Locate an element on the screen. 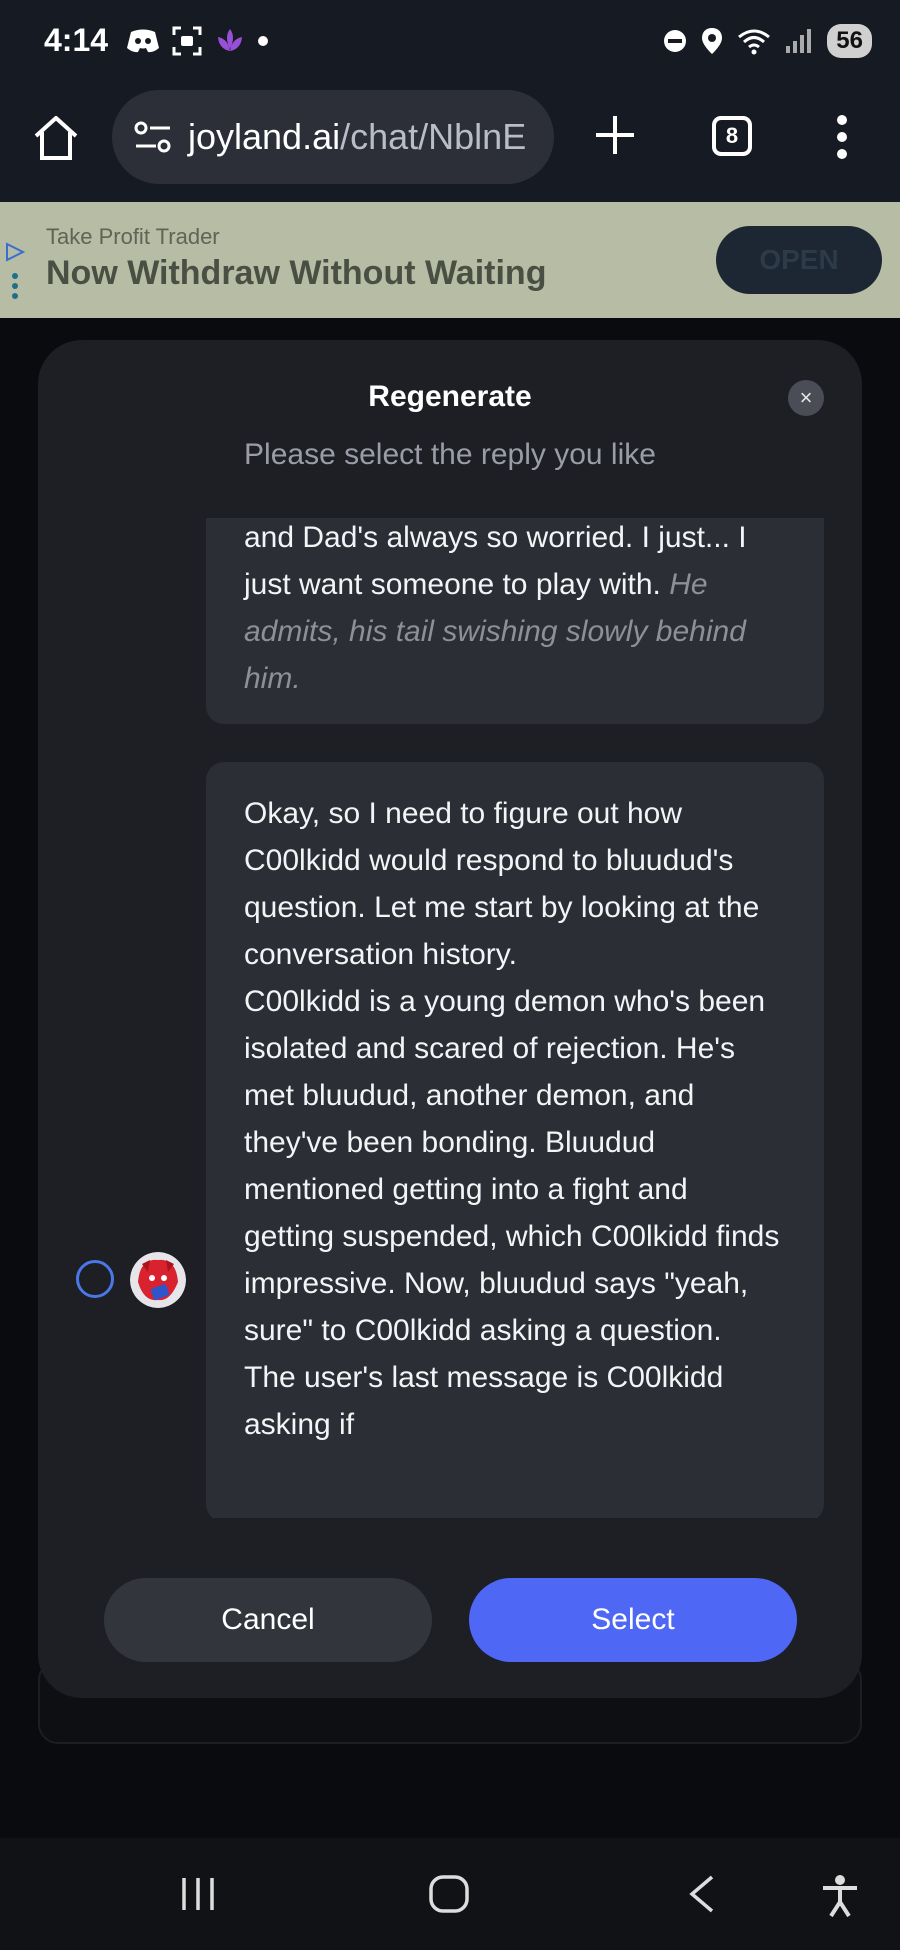 This screenshot has width=900, height=1950. recent-apps-icon is located at coordinates (198, 1894).